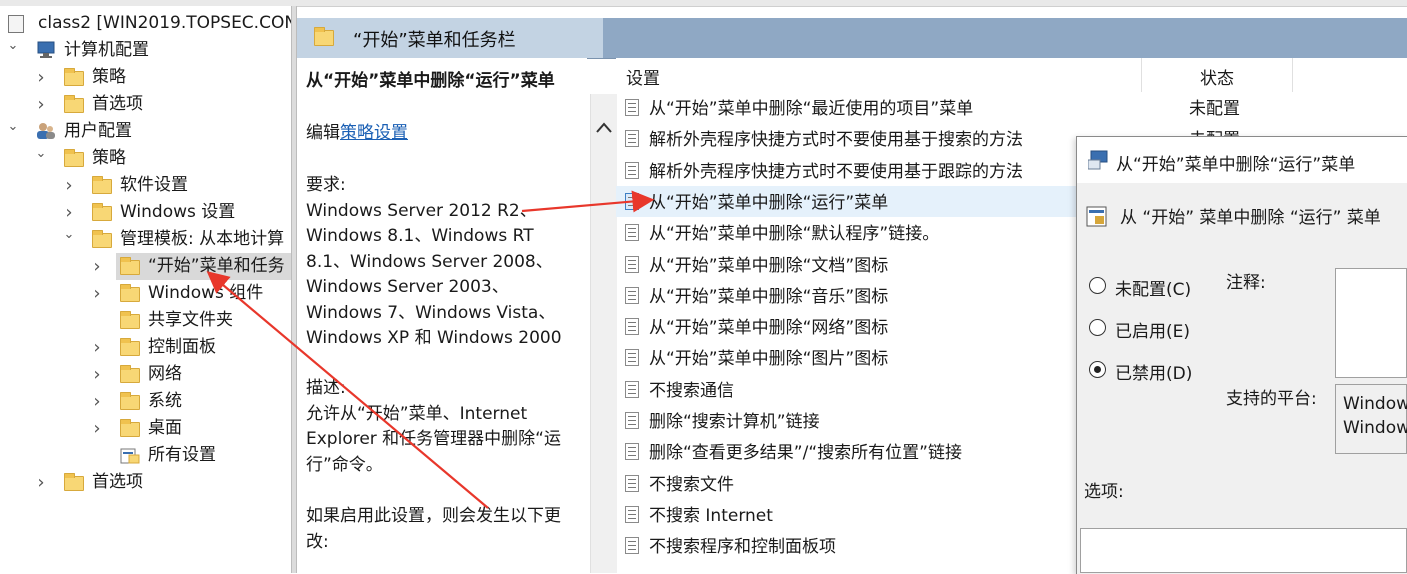  What do you see at coordinates (1236, 165) in the screenshot?
I see `dialog-title: 从“开始”菜单中删除“运行”菜单` at bounding box center [1236, 165].